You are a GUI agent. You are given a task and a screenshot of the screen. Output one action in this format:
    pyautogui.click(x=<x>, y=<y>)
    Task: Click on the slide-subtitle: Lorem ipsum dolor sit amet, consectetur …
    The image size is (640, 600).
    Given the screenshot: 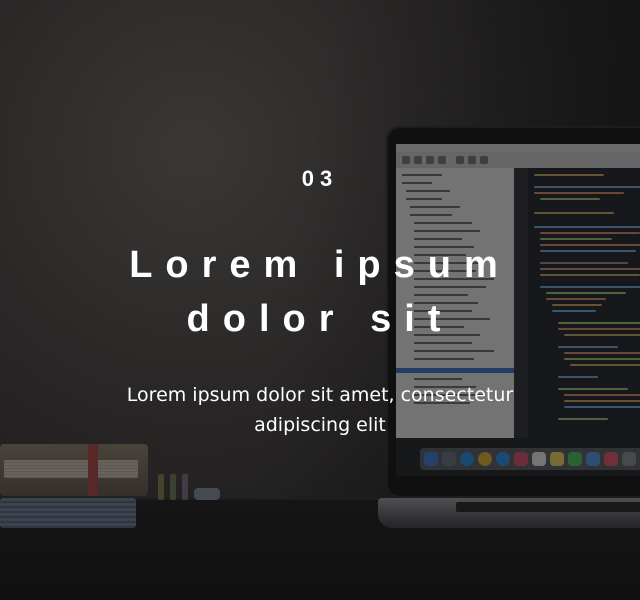 What is the action you would take?
    pyautogui.click(x=320, y=410)
    